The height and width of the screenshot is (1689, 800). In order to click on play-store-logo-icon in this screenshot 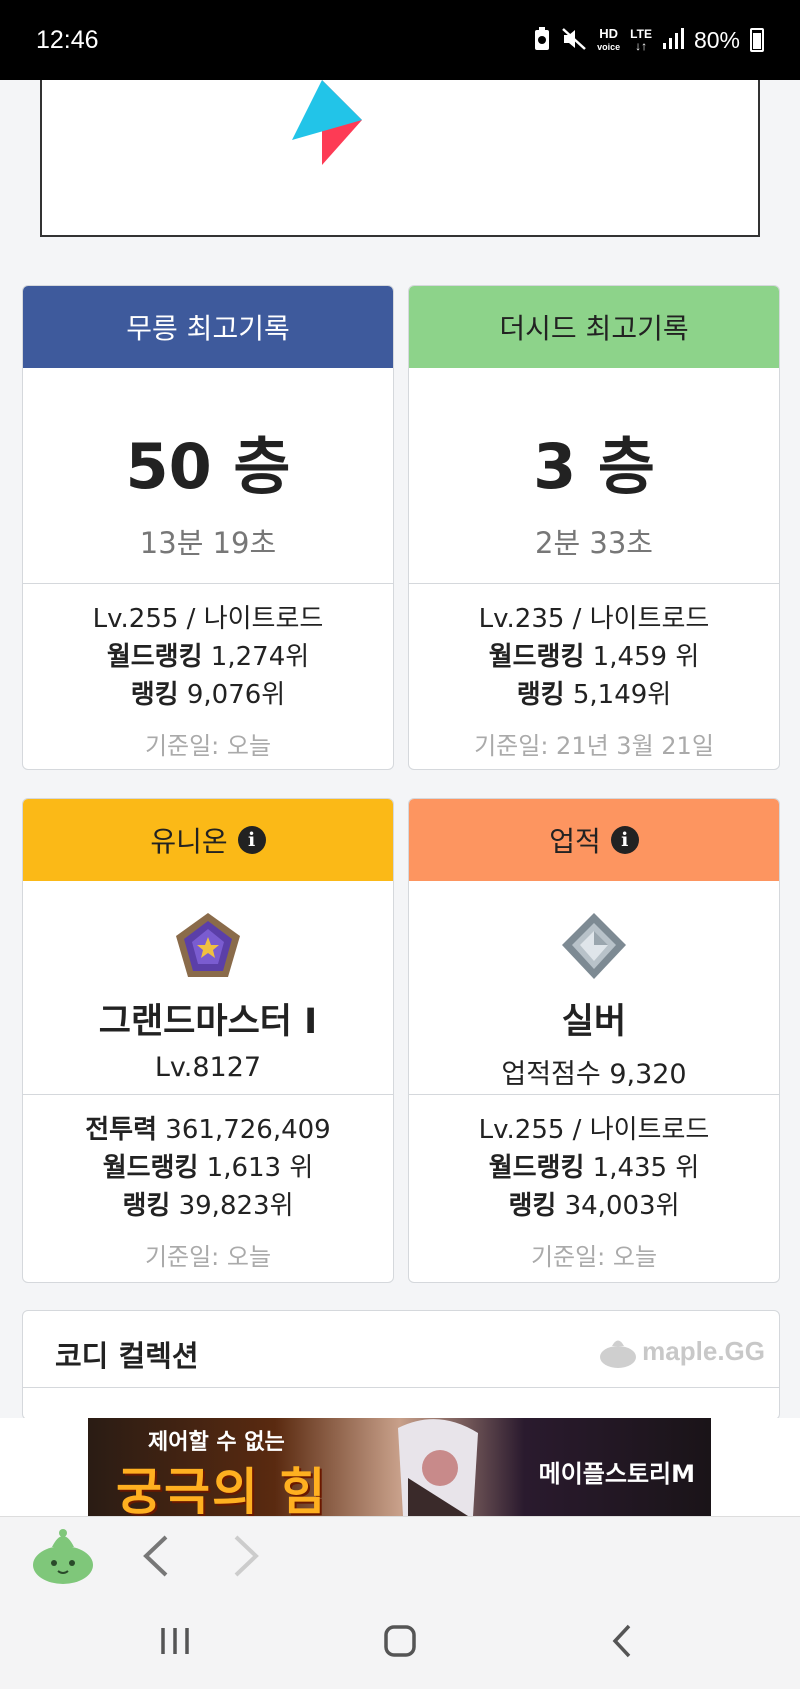, I will do `click(327, 122)`.